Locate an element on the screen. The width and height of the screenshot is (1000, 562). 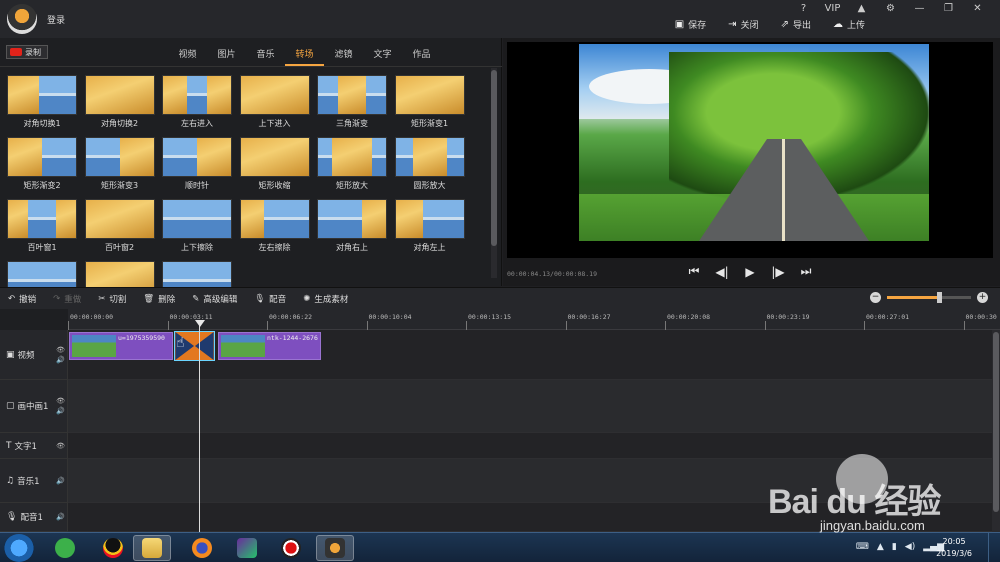
transition-item: 上下擦除 is located at coordinates (198, 229).